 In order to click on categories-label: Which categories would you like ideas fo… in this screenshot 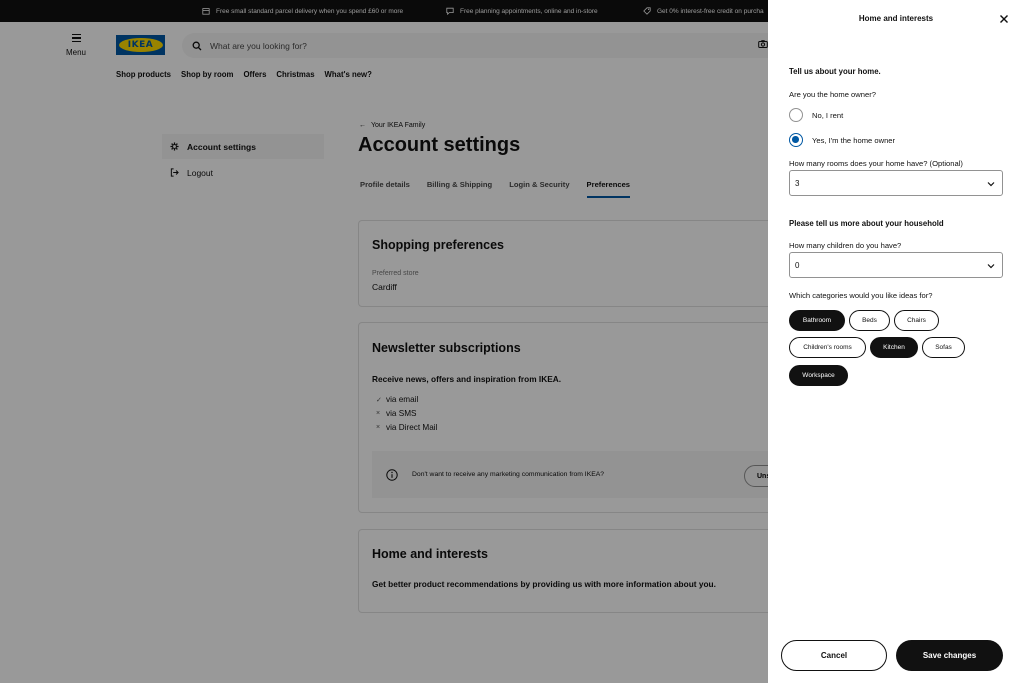, I will do `click(861, 295)`.